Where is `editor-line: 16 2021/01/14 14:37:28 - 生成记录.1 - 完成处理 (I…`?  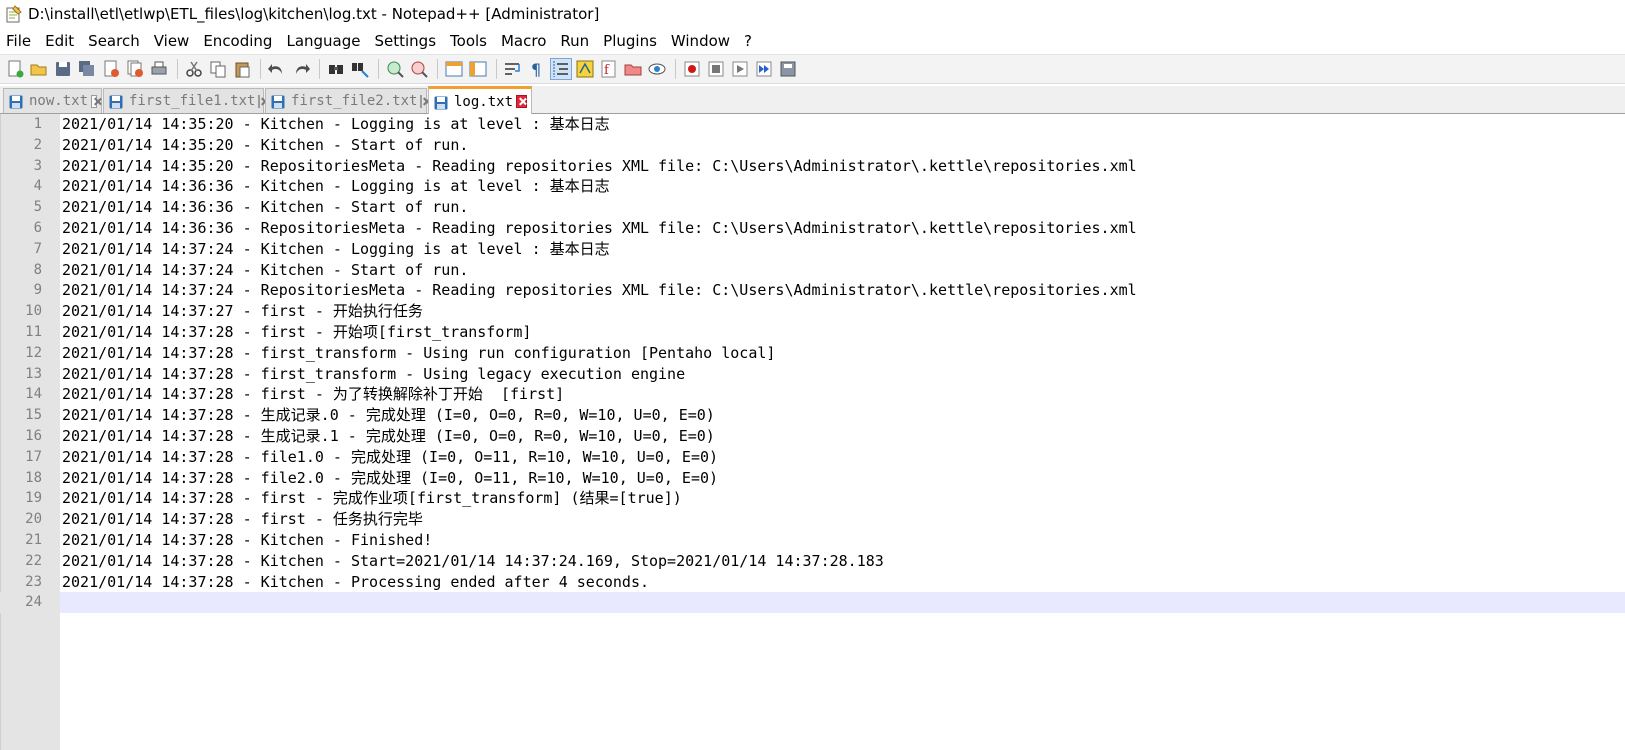
editor-line: 16 2021/01/14 14:37:28 - 生成记录.1 - 完成处理 (I… is located at coordinates (812, 436).